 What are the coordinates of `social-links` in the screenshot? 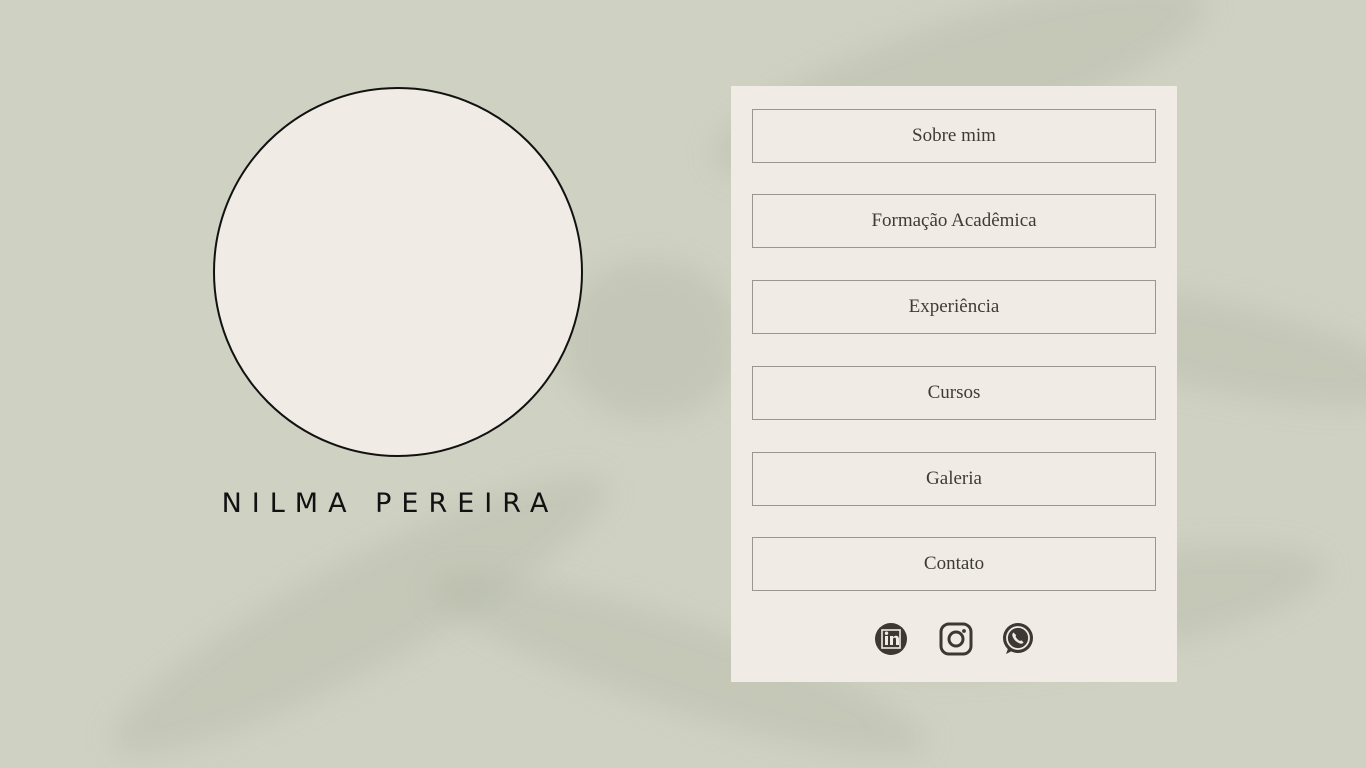 It's located at (954, 639).